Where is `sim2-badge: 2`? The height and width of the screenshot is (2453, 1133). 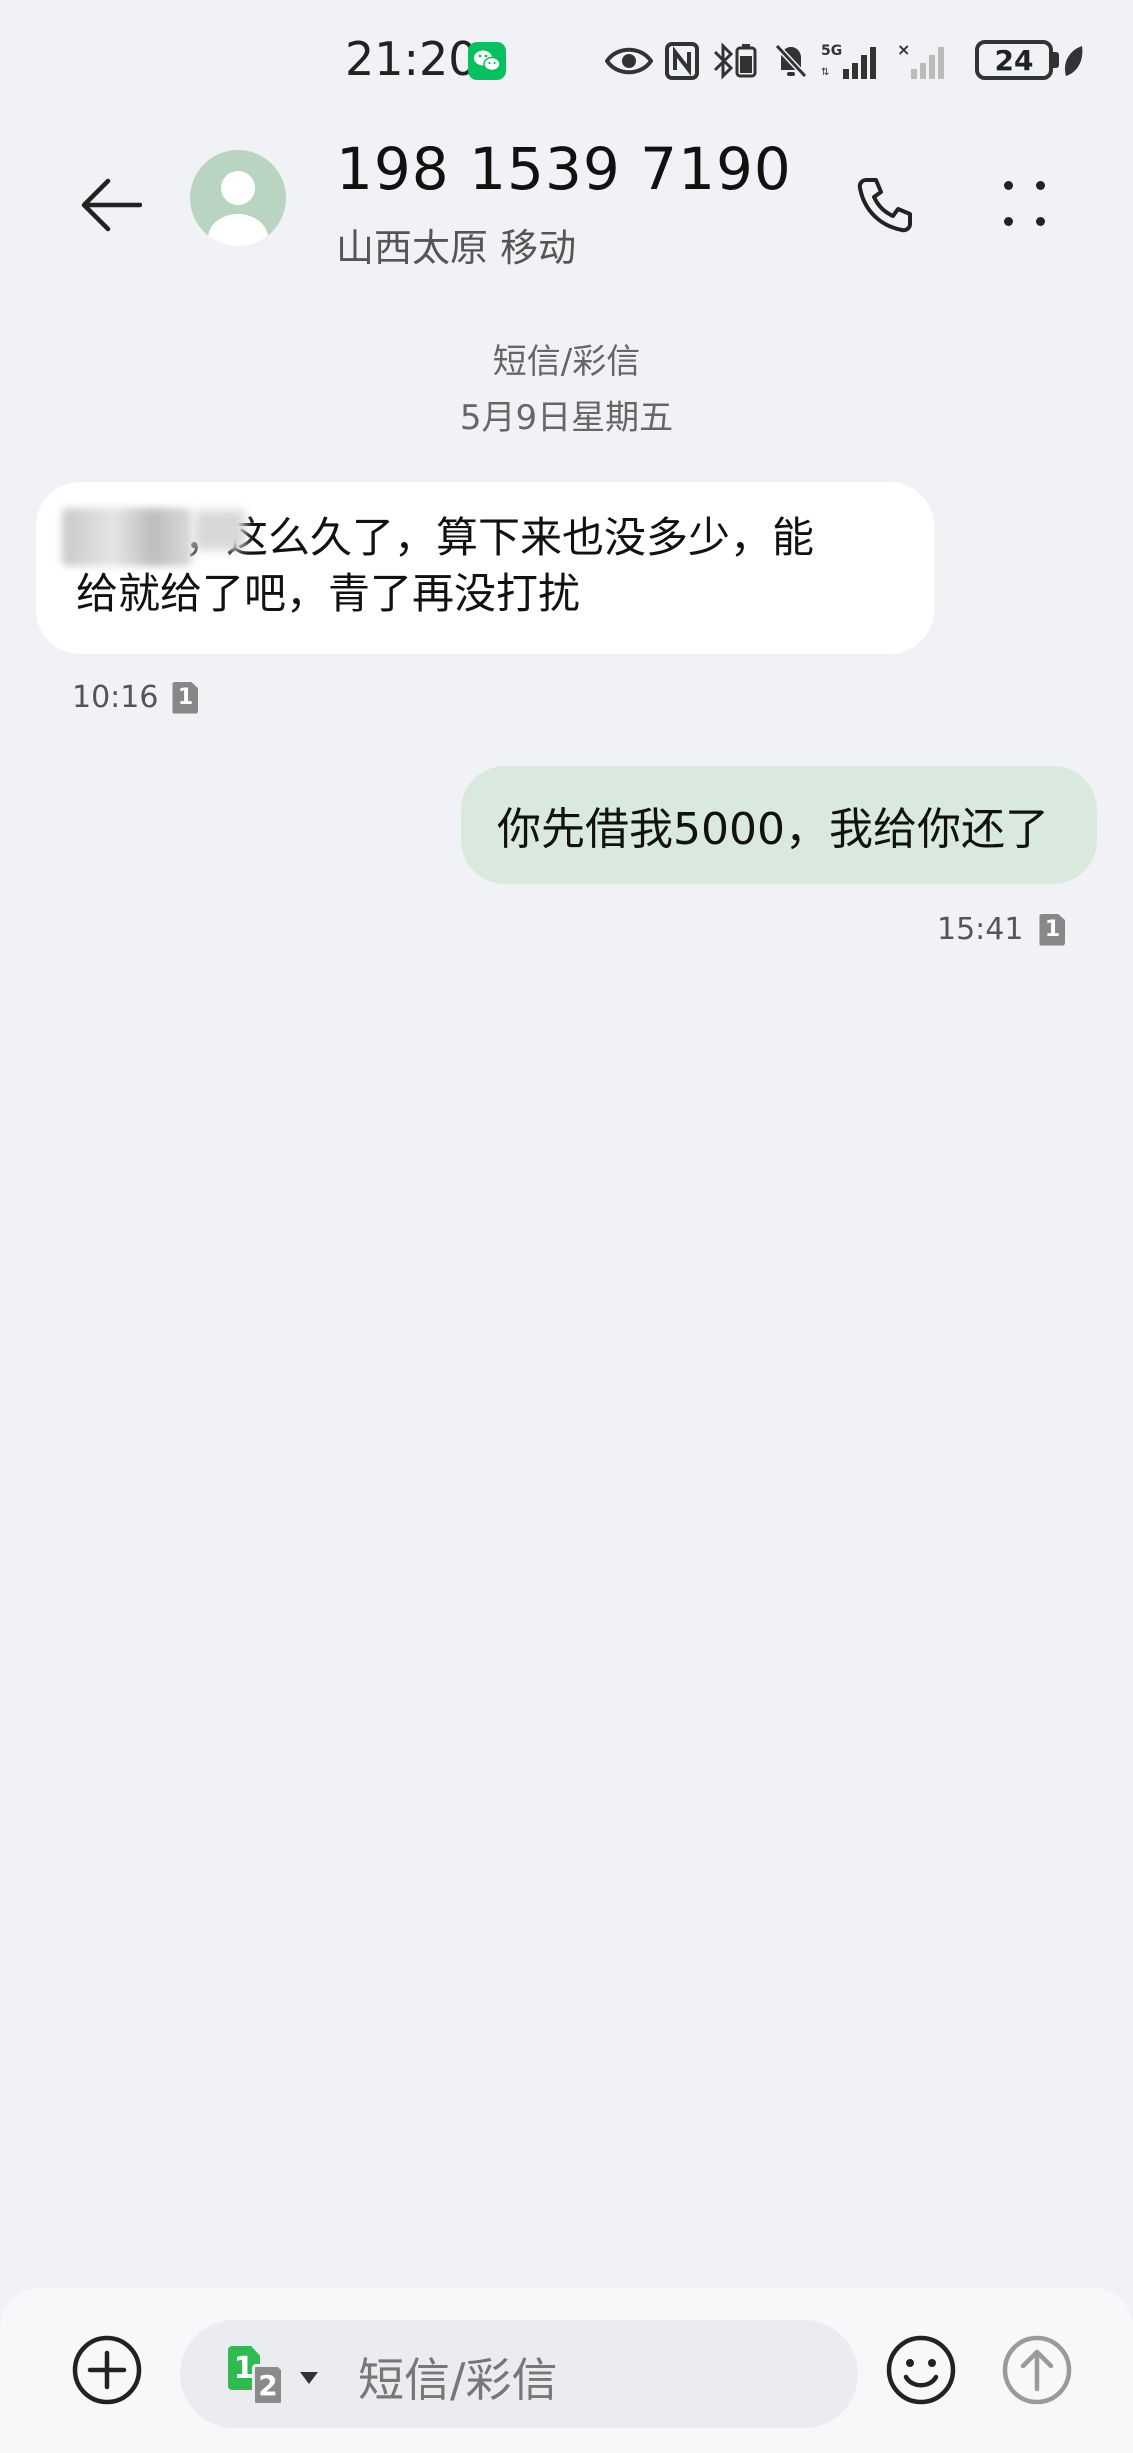
sim2-badge: 2 is located at coordinates (268, 2385).